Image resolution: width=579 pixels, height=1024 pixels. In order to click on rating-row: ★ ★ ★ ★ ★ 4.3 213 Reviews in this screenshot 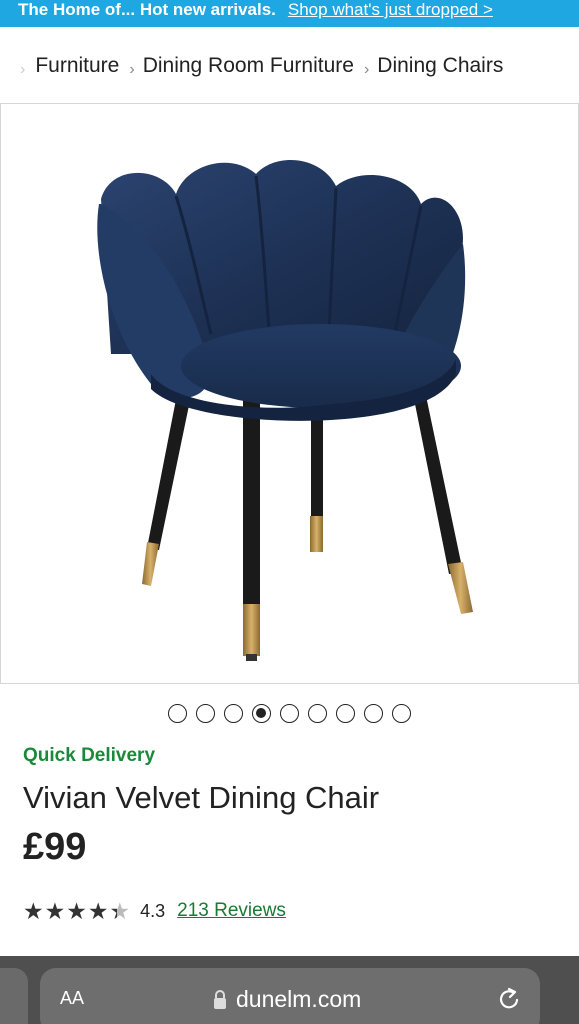, I will do `click(154, 911)`.